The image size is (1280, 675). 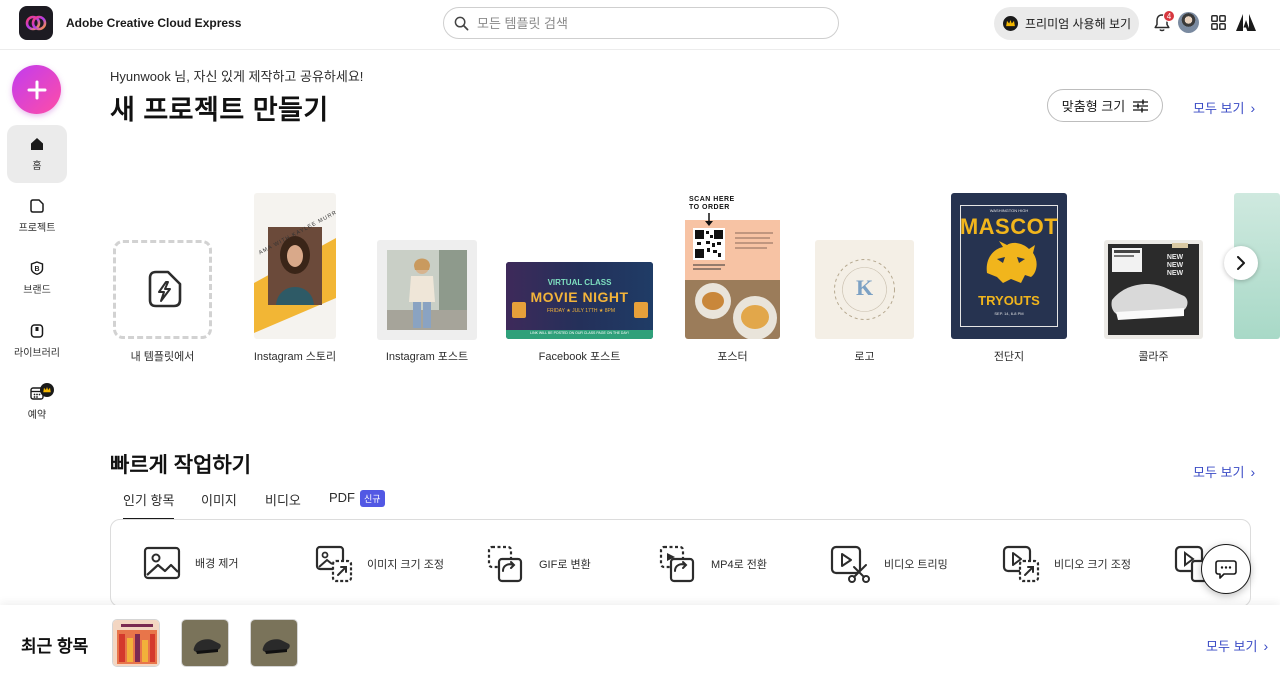 I want to click on convert-mp4-icon, so click(x=677, y=564).